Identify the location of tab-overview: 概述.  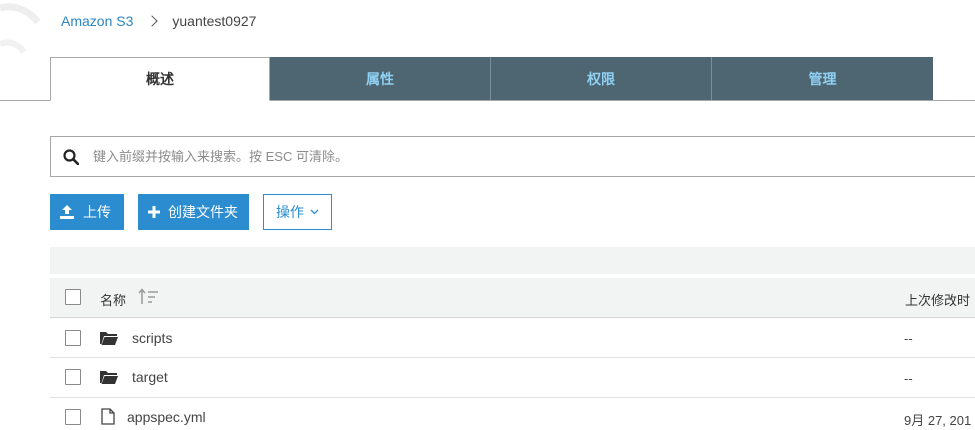
(160, 79).